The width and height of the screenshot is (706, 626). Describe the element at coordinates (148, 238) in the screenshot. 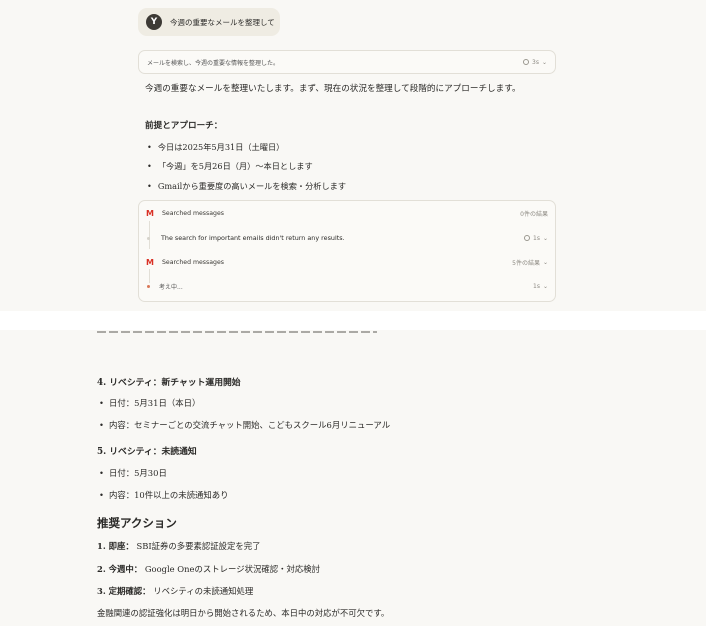

I see `step-dot-icon` at that location.